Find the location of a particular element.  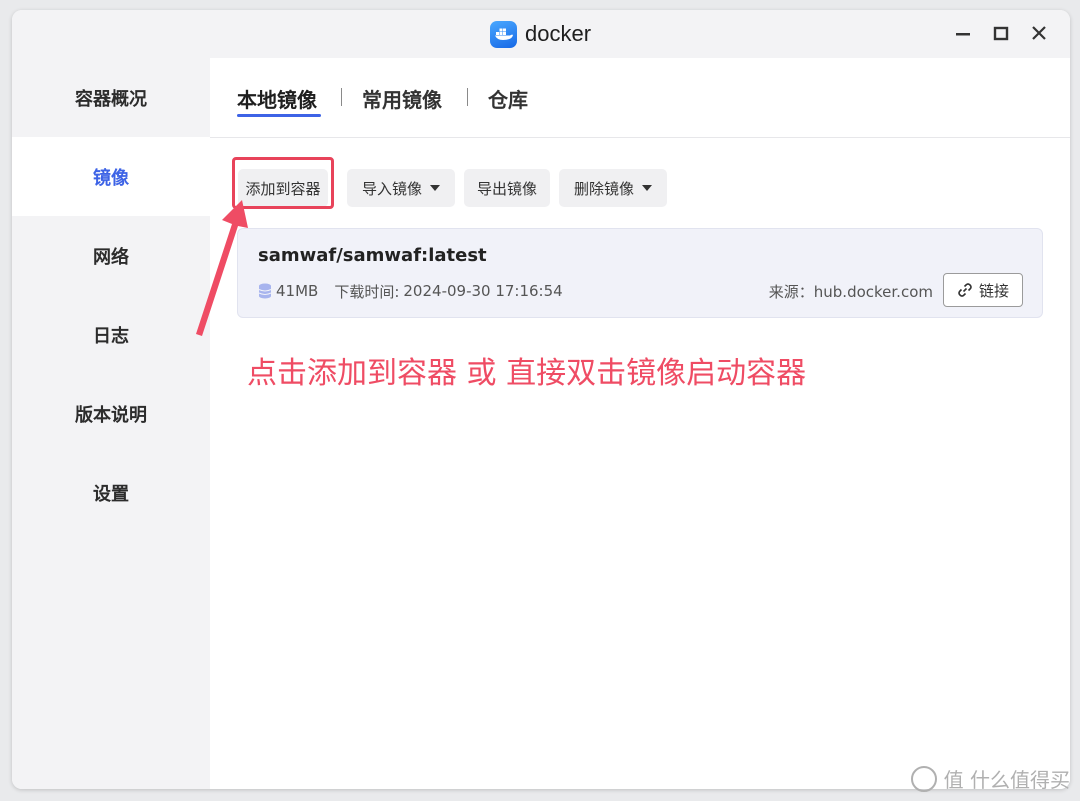

download-time: 2024-09-30 17:16:54 is located at coordinates (483, 291).